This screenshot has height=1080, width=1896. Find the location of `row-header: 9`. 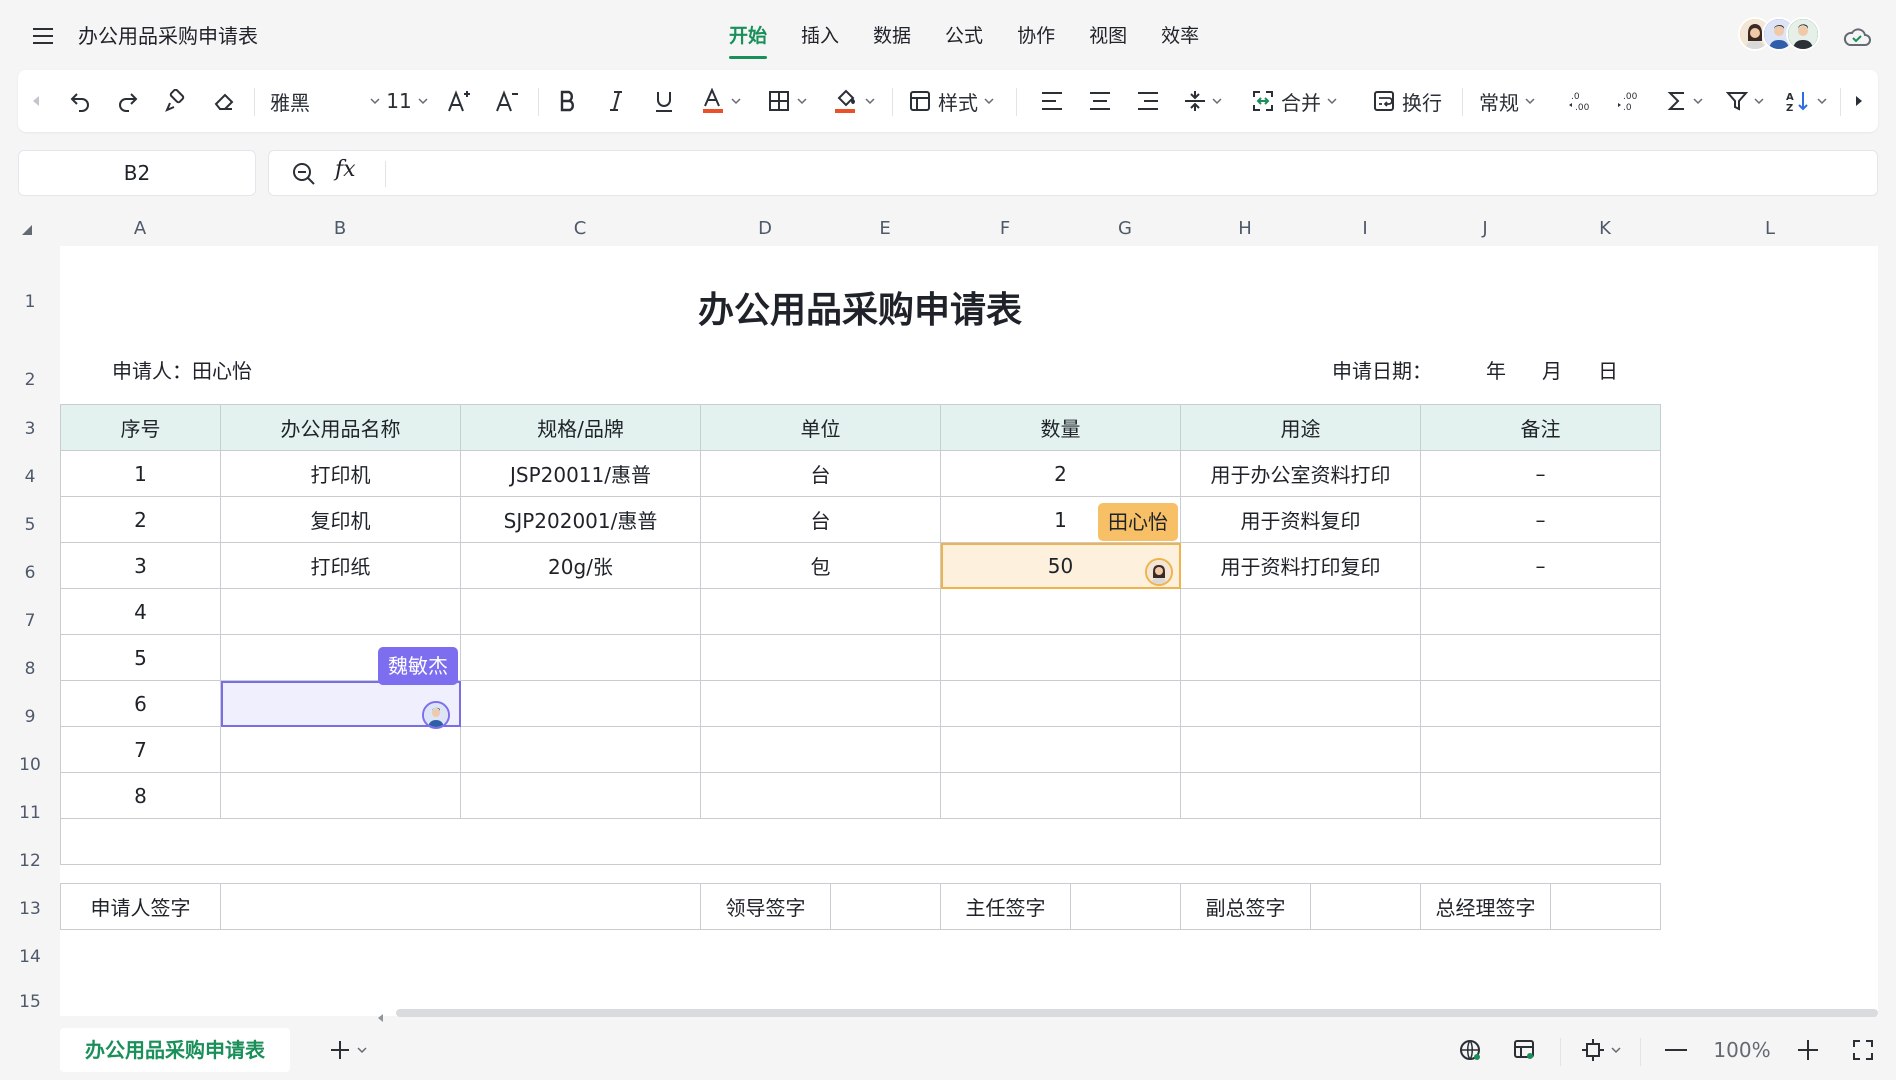

row-header: 9 is located at coordinates (30, 717).